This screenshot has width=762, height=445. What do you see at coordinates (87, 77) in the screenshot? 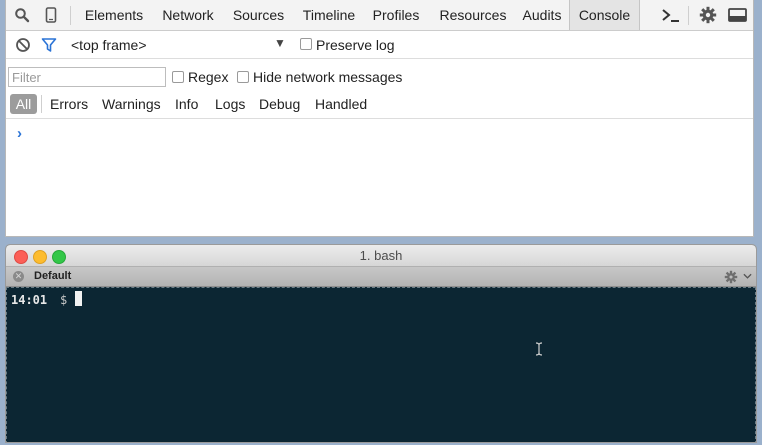
I see `filter-input` at bounding box center [87, 77].